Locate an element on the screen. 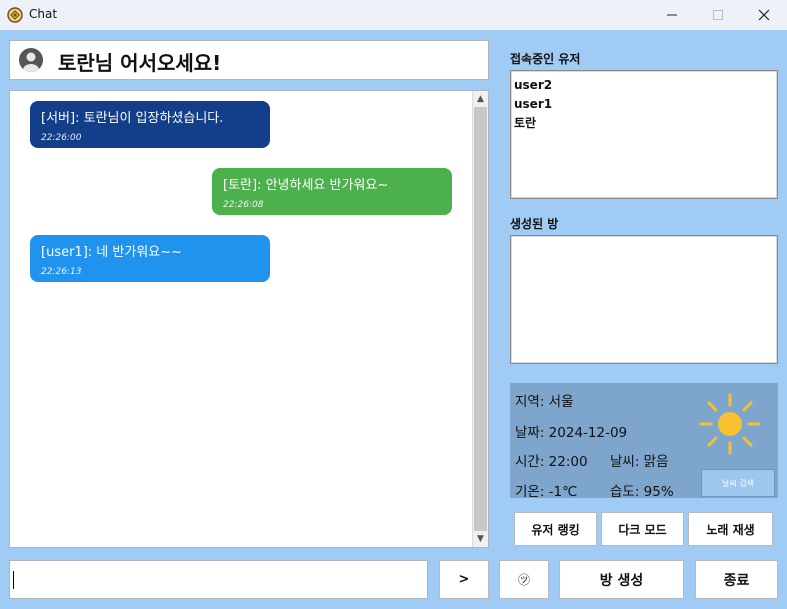  rooms-label: 생성된 방 is located at coordinates (534, 224).